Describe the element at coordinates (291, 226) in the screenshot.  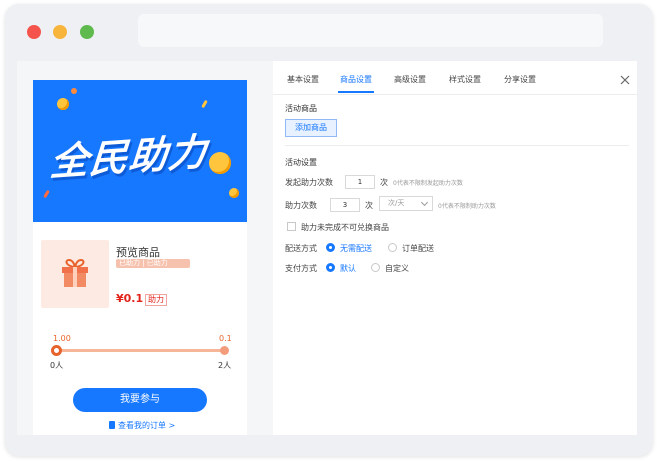
I see `exchange-checkbox` at that location.